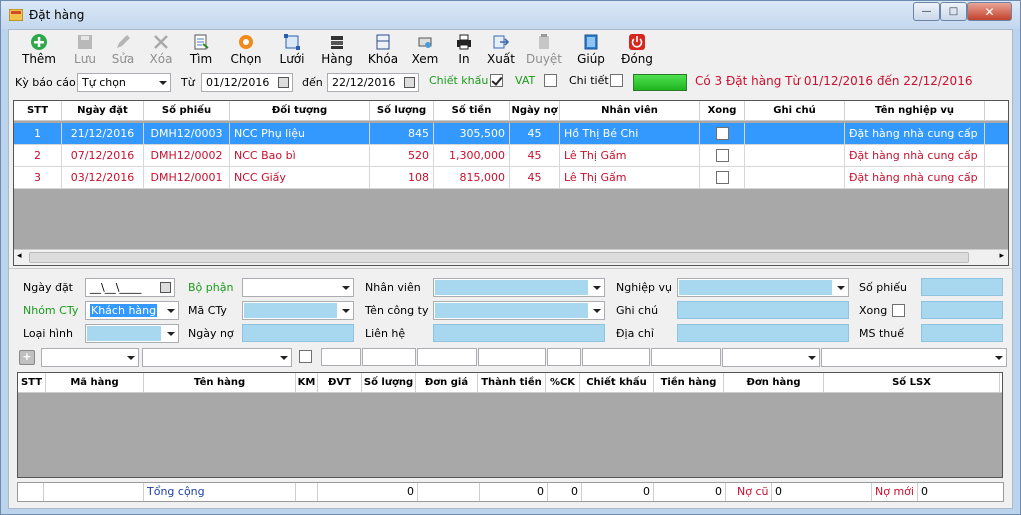 The width and height of the screenshot is (1021, 515). Describe the element at coordinates (915, 111) in the screenshot. I see `col-ten-nghiep-vu: Tên nghiệp vụ` at that location.